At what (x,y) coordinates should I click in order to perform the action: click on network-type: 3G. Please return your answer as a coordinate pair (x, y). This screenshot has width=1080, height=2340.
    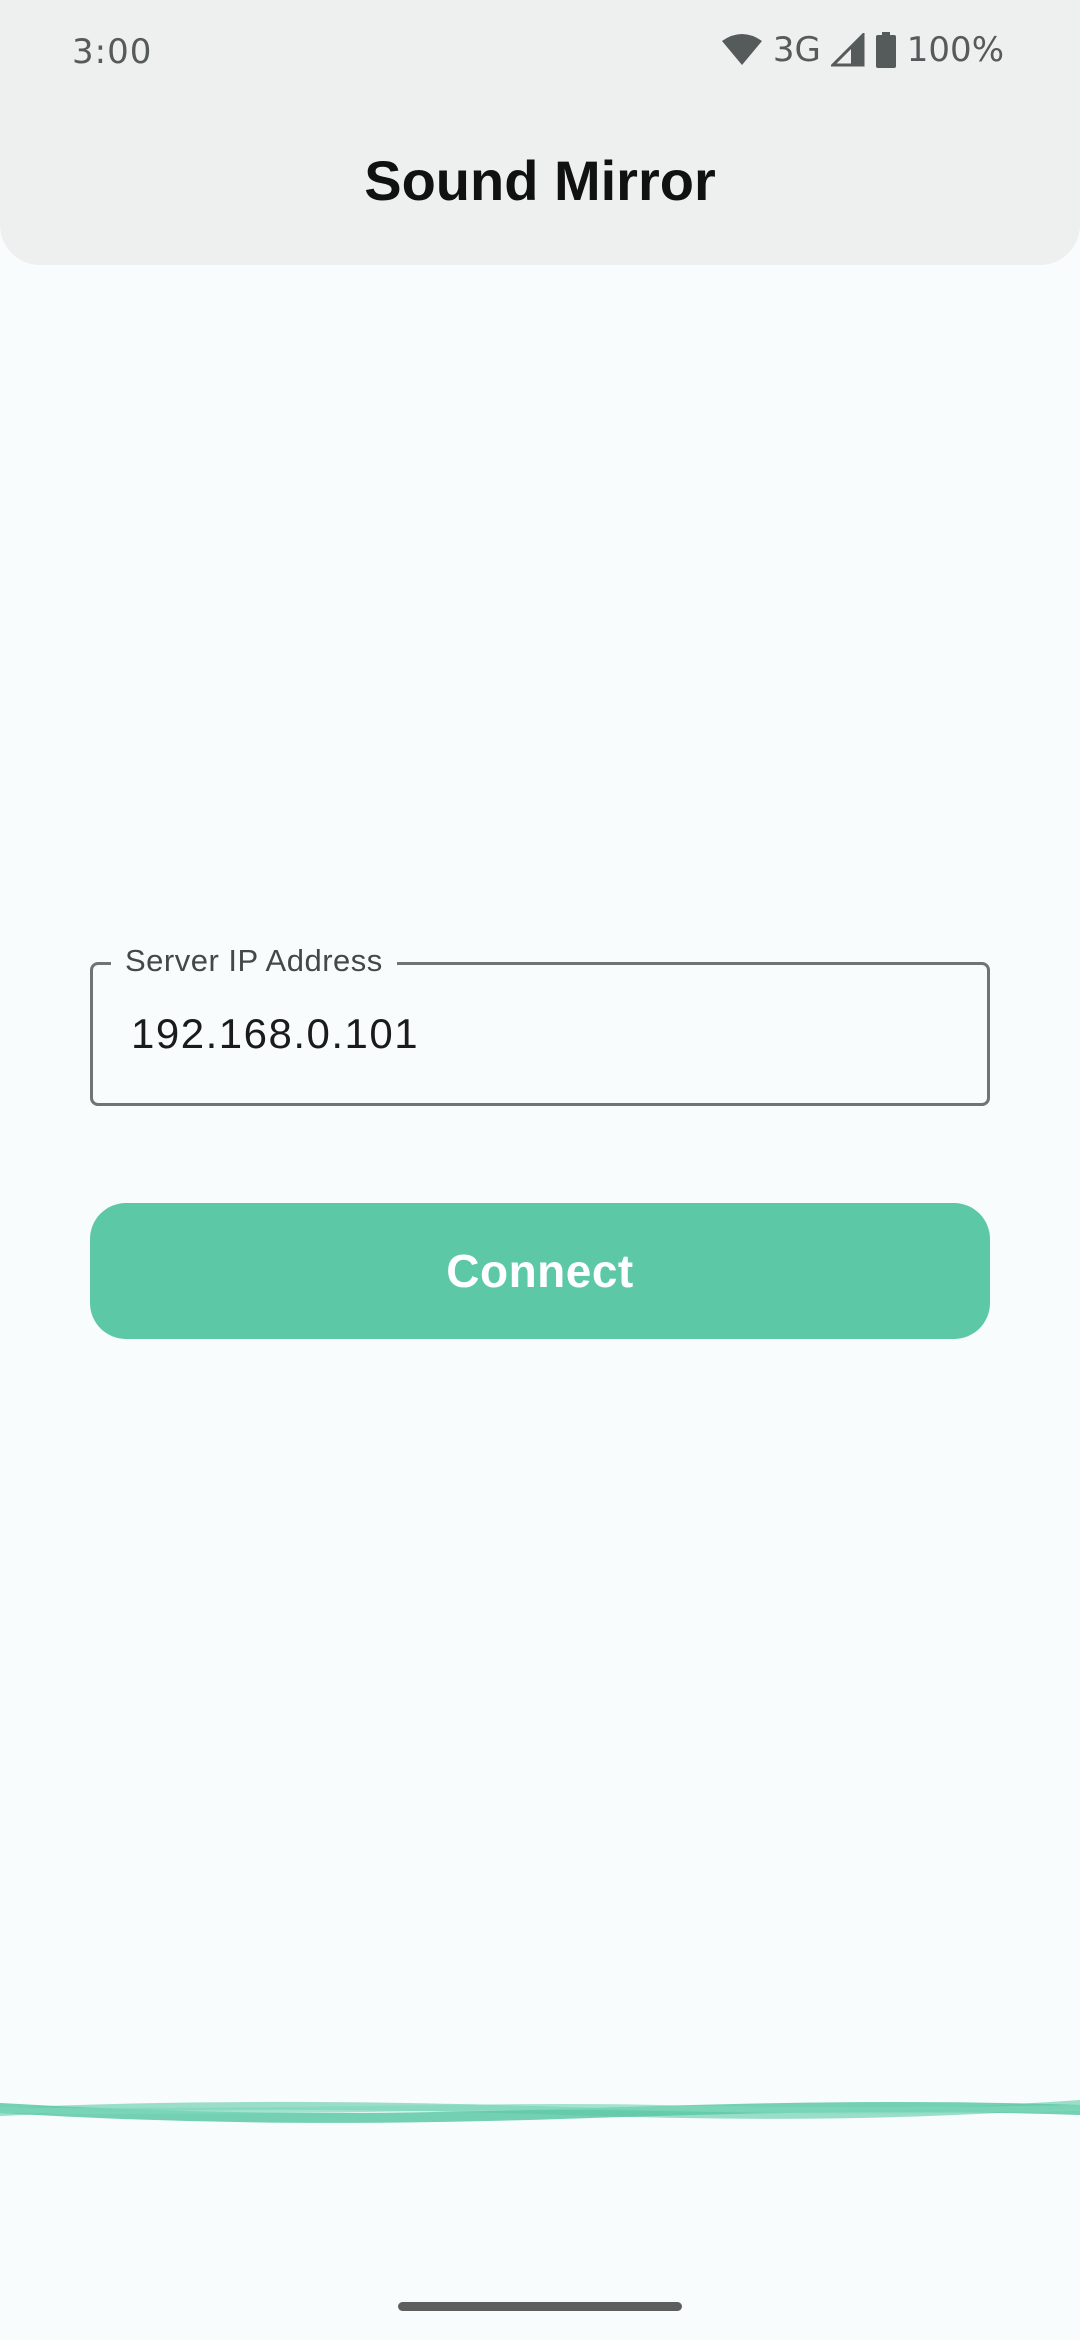
    Looking at the image, I should click on (796, 50).